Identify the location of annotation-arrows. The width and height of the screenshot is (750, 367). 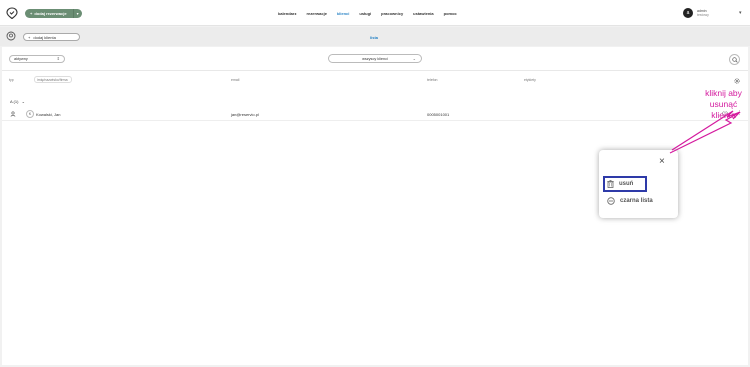
(705, 132).